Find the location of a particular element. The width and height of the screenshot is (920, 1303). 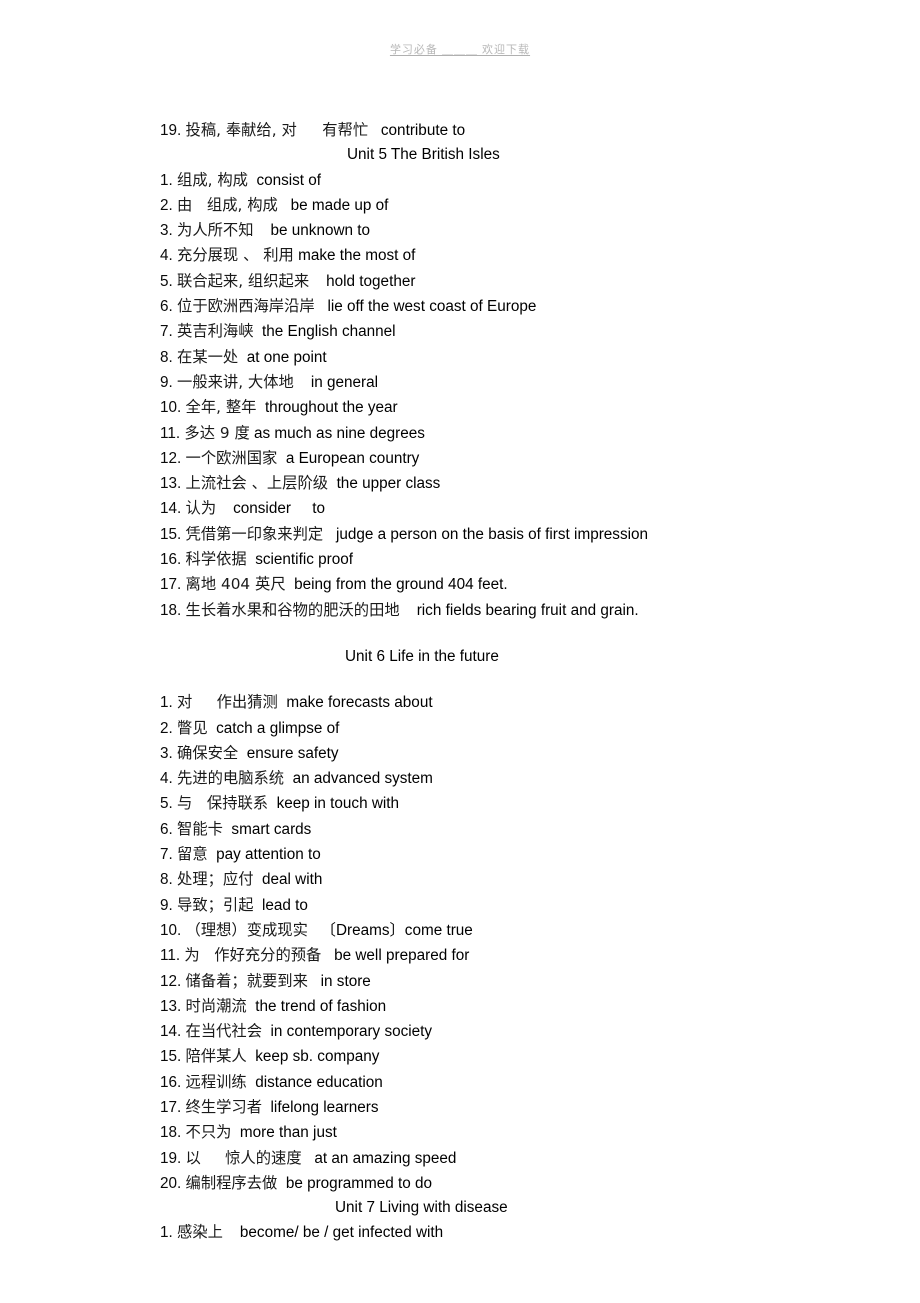

list-item: 9. 一般来讲, 大体地 in general is located at coordinates (470, 382).